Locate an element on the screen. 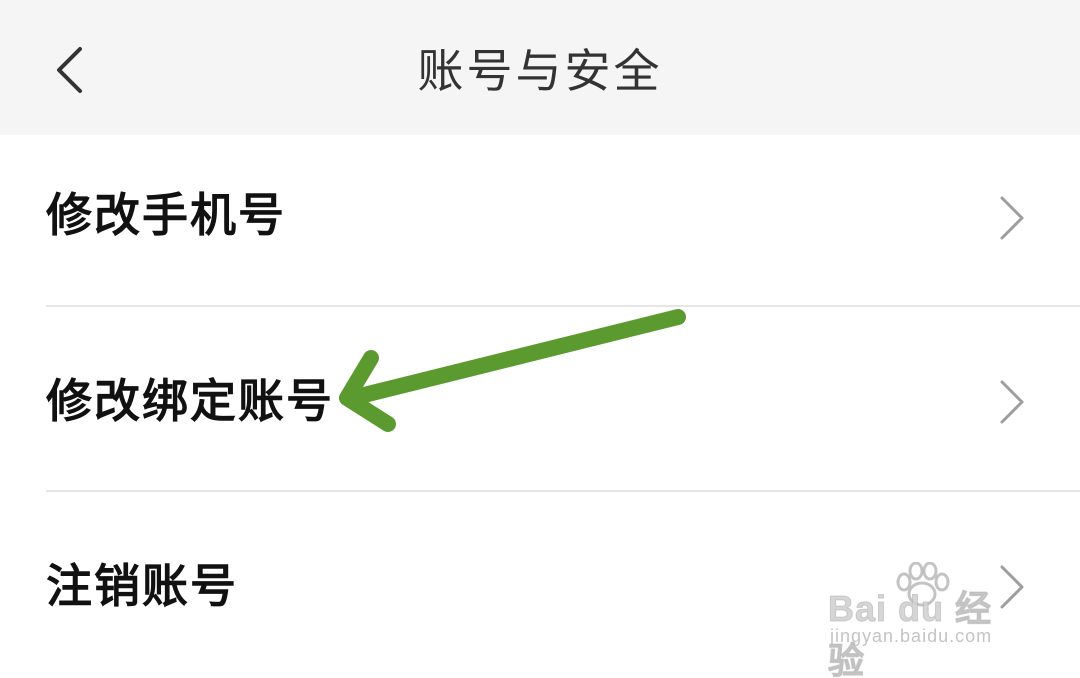 This screenshot has width=1080, height=678. menu-item-label: 修改绑定账号 is located at coordinates (190, 401).